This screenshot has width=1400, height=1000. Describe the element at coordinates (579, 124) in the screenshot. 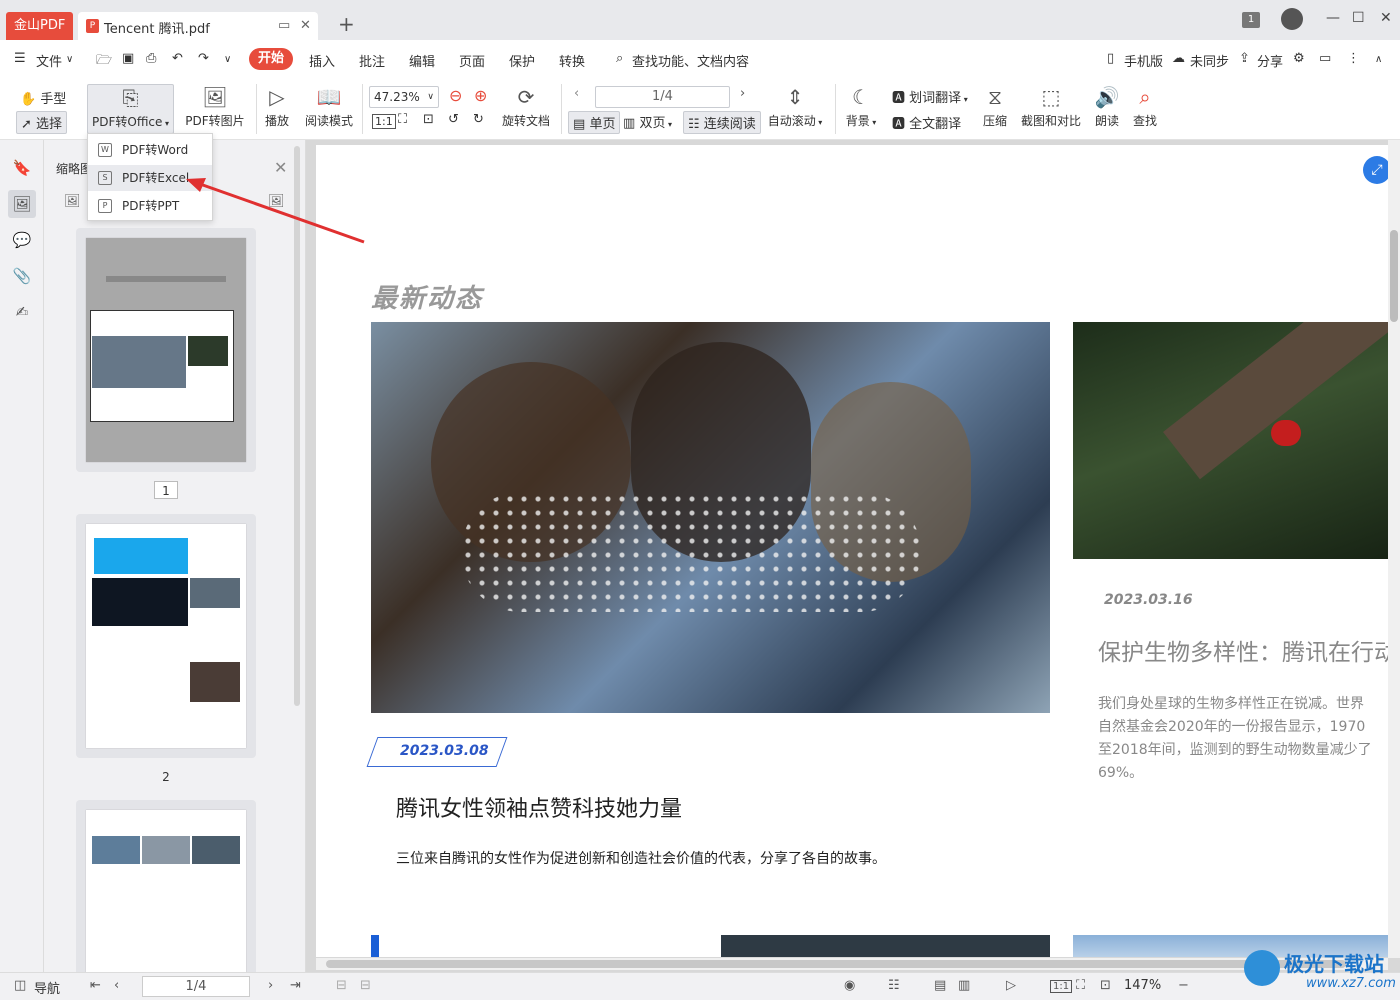

I see `single-page-icon: ▤` at that location.